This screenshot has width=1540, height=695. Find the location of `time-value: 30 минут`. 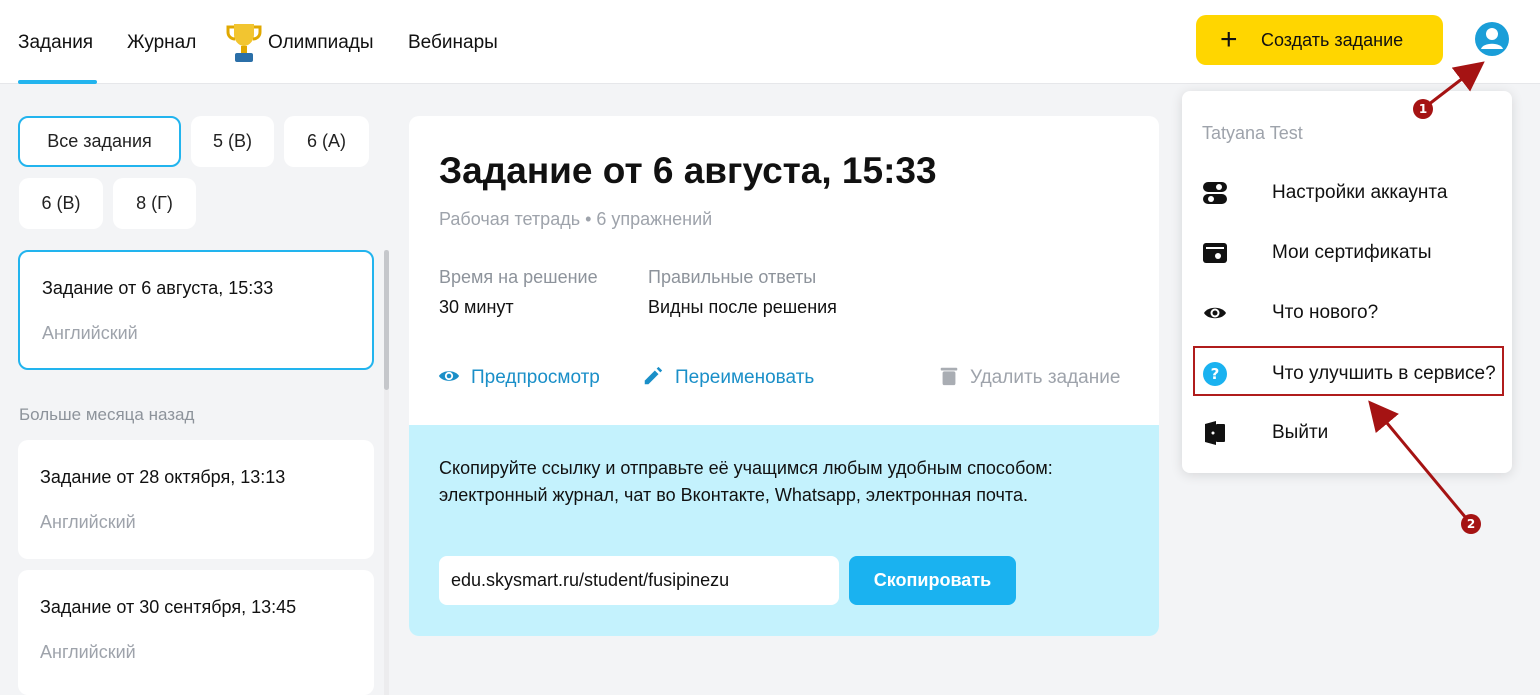

time-value: 30 минут is located at coordinates (476, 307).